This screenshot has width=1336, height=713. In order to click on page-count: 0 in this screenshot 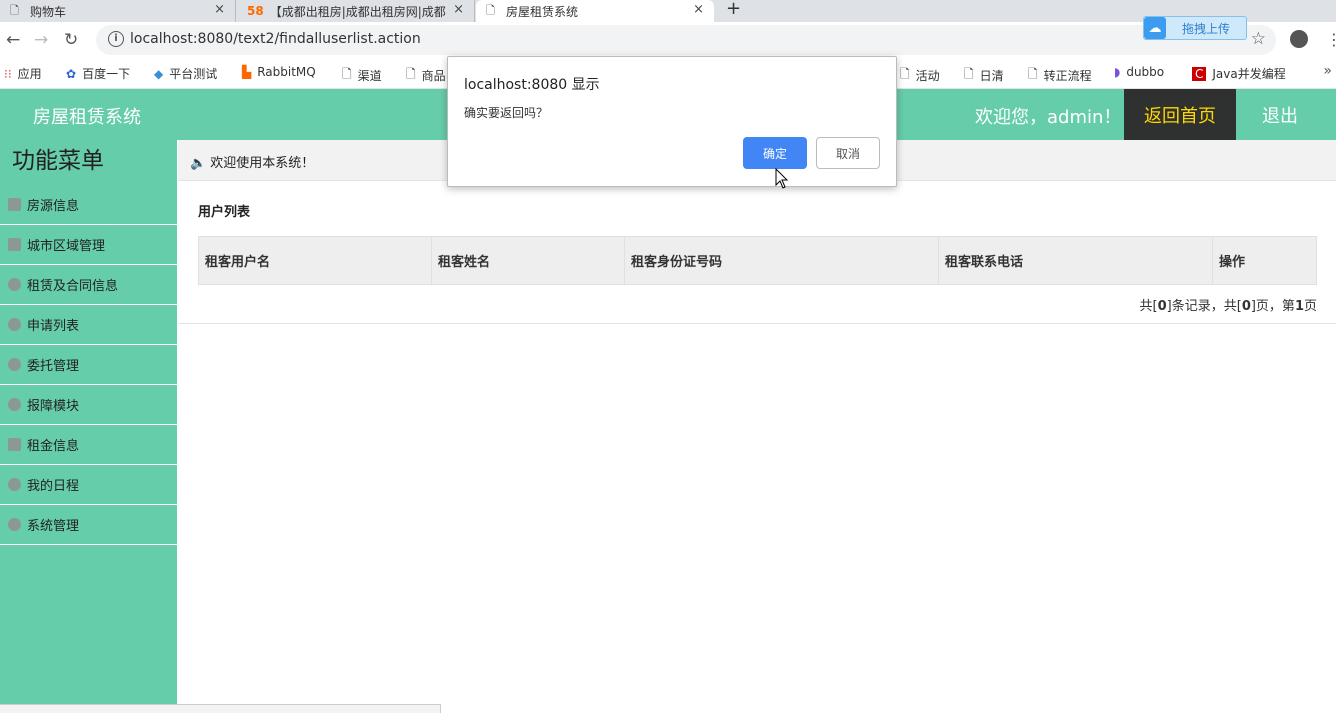, I will do `click(1246, 306)`.